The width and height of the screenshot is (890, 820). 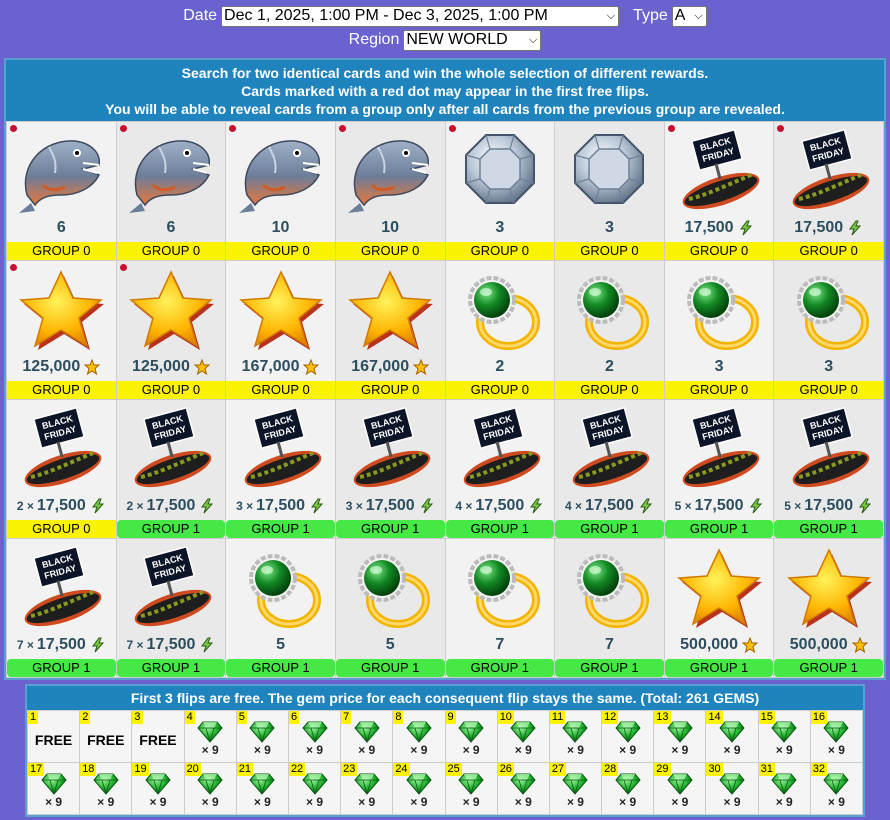 What do you see at coordinates (819, 717) in the screenshot?
I see `flip-number: 16` at bounding box center [819, 717].